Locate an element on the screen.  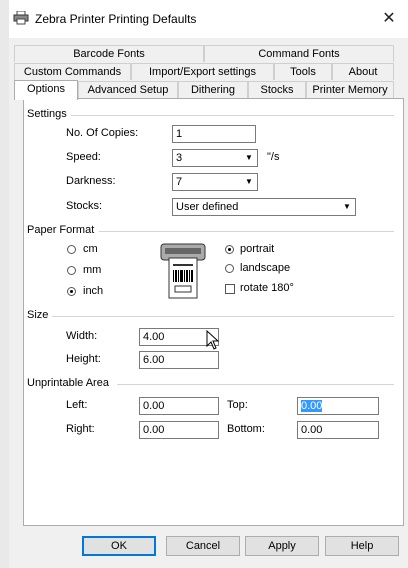
tab-options: Options is located at coordinates (46, 90).